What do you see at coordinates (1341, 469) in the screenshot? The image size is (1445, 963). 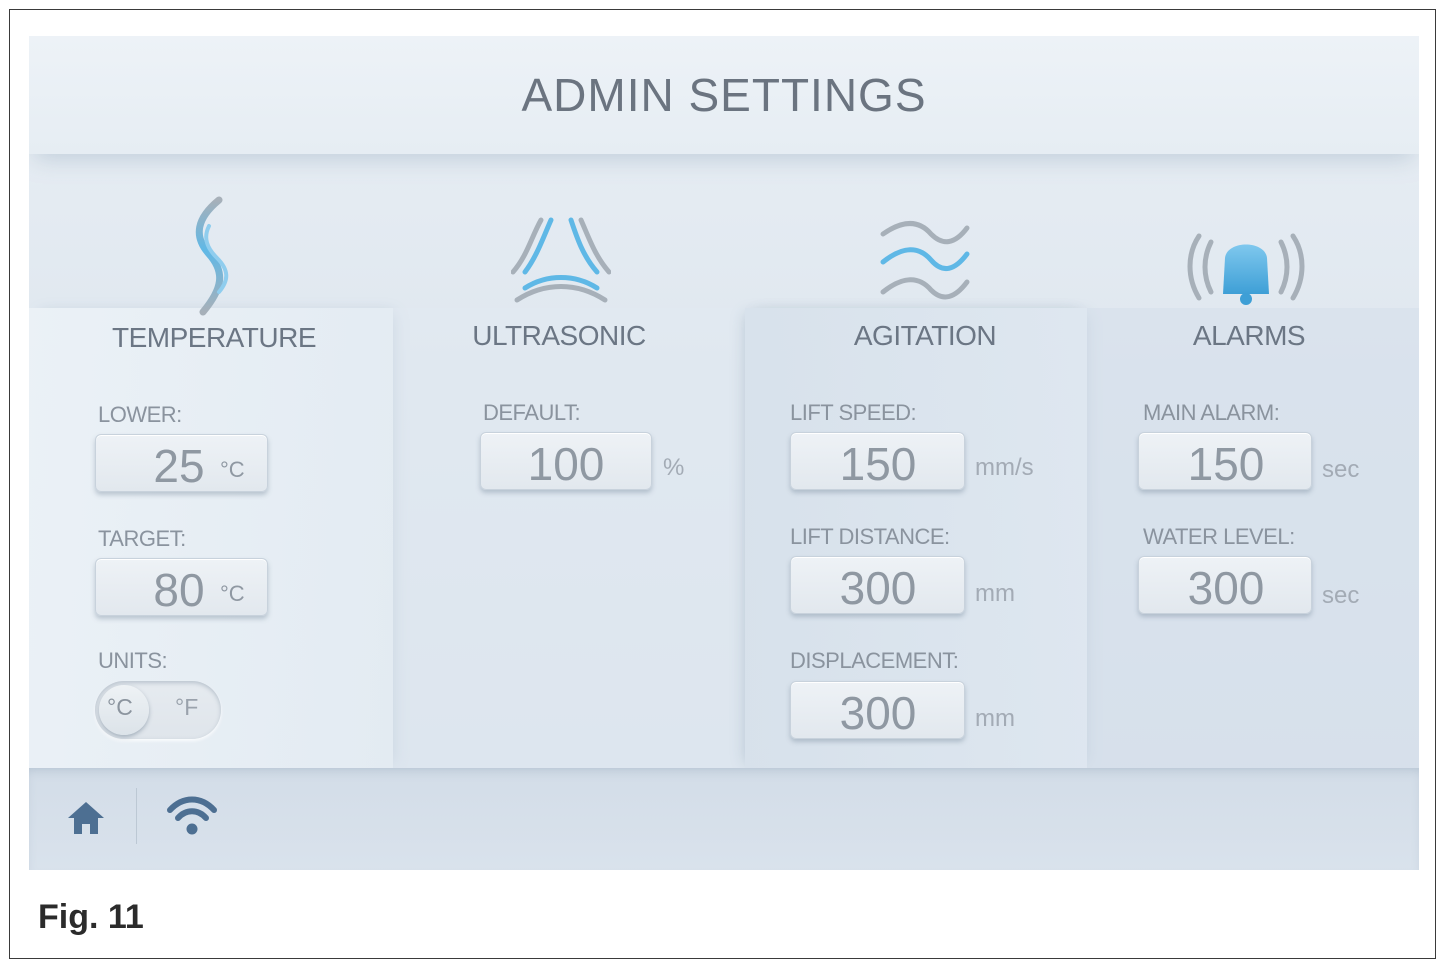 I see `main-alarm-unit: sec` at bounding box center [1341, 469].